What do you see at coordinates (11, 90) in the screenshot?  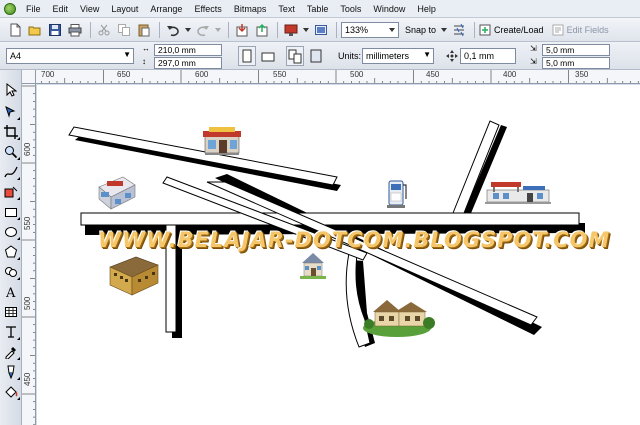 I see `pick-tool` at bounding box center [11, 90].